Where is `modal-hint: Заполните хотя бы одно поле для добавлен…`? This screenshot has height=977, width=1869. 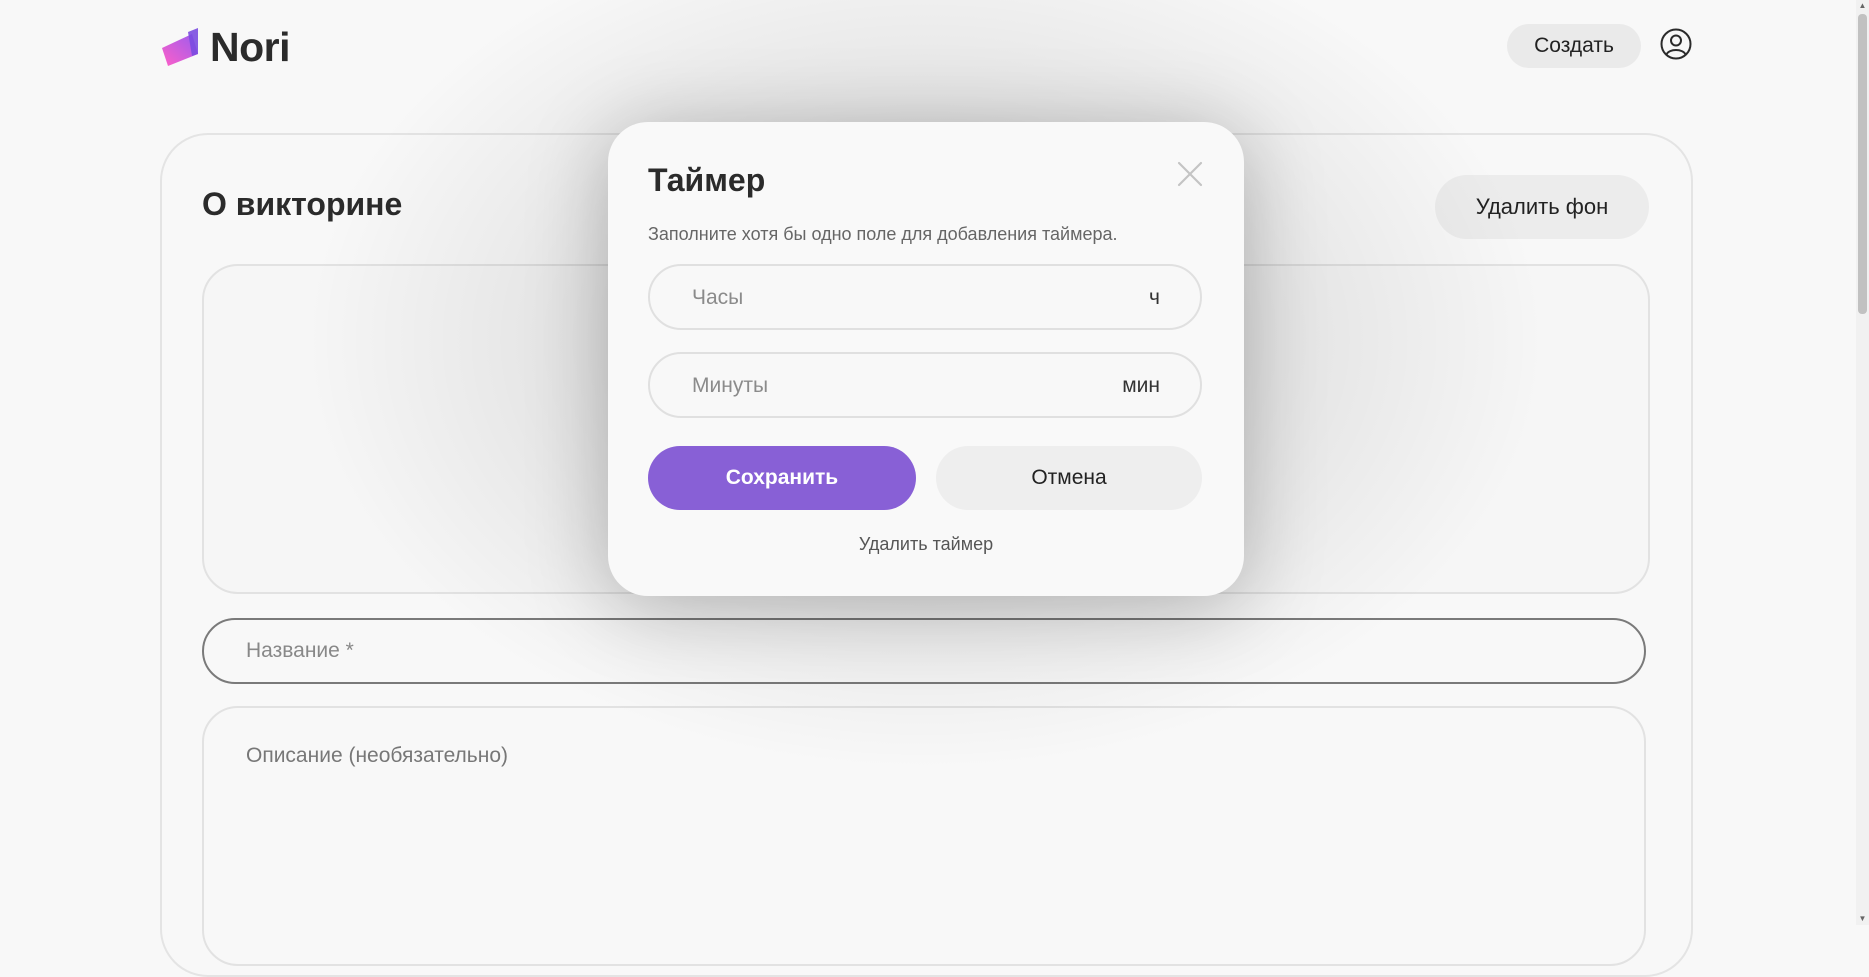
modal-hint: Заполните хотя бы одно поле для добавлен… is located at coordinates (883, 234).